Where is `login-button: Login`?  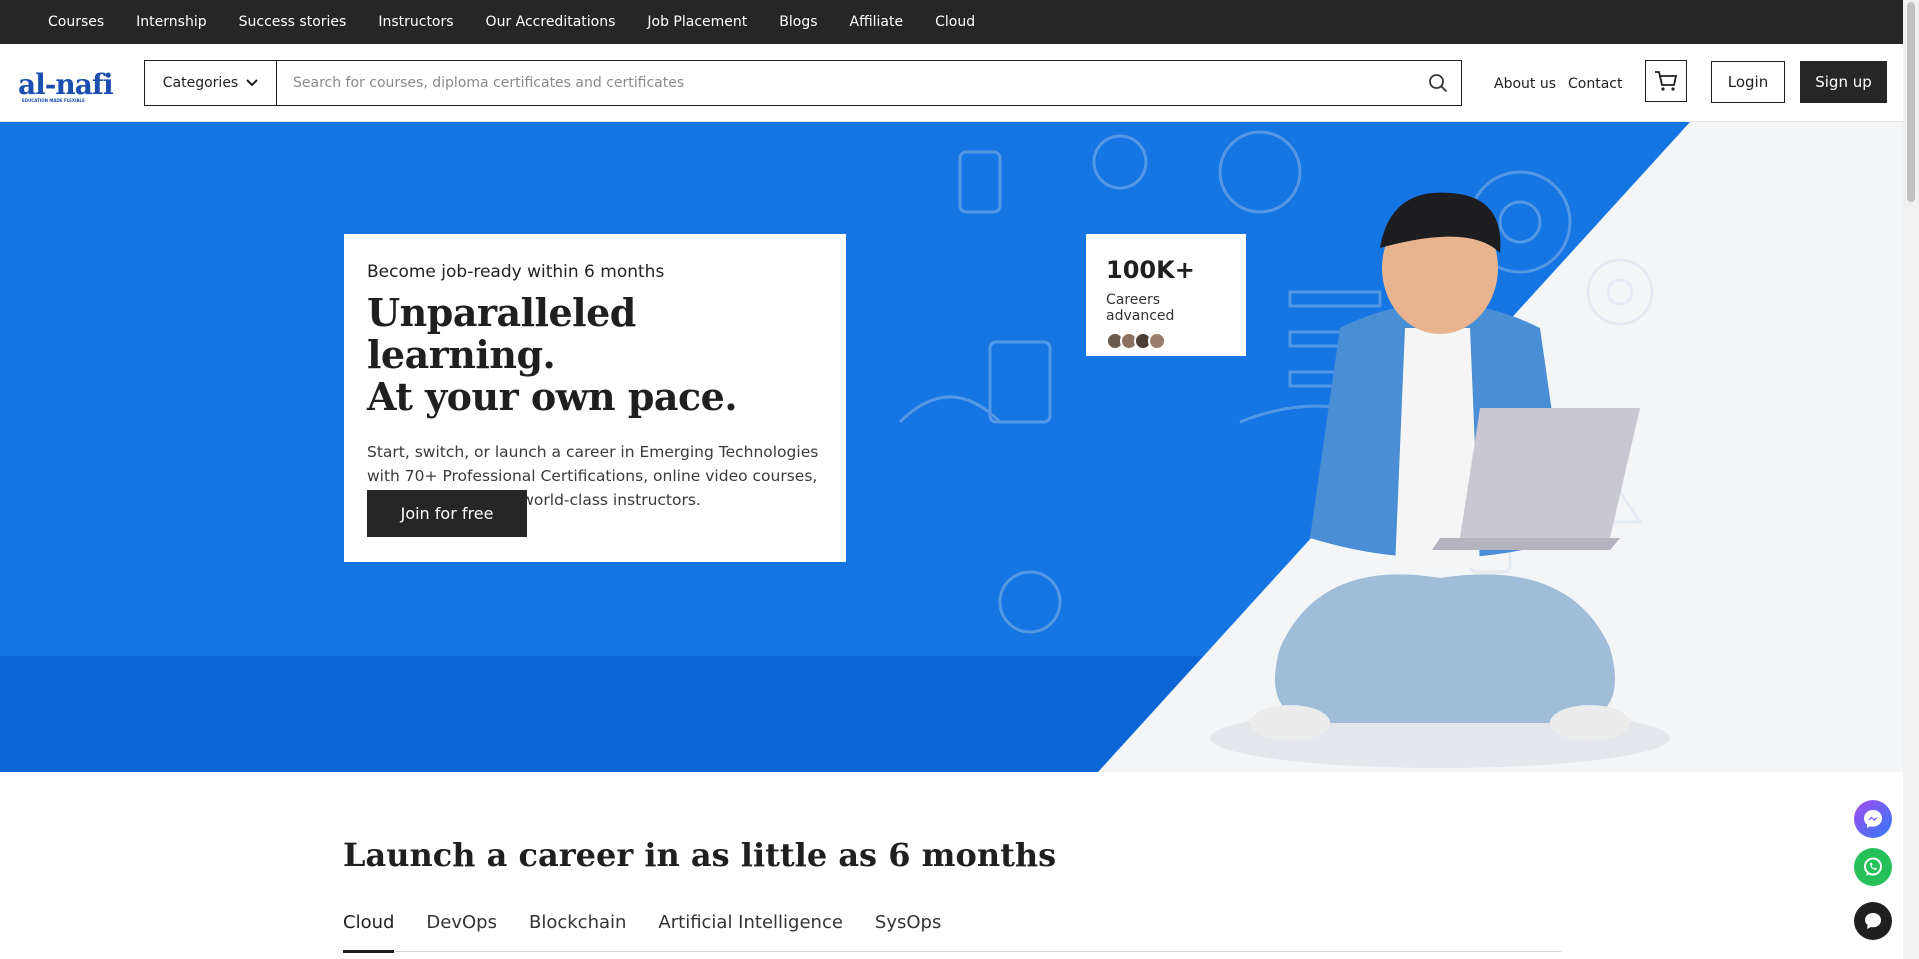
login-button: Login is located at coordinates (1748, 82).